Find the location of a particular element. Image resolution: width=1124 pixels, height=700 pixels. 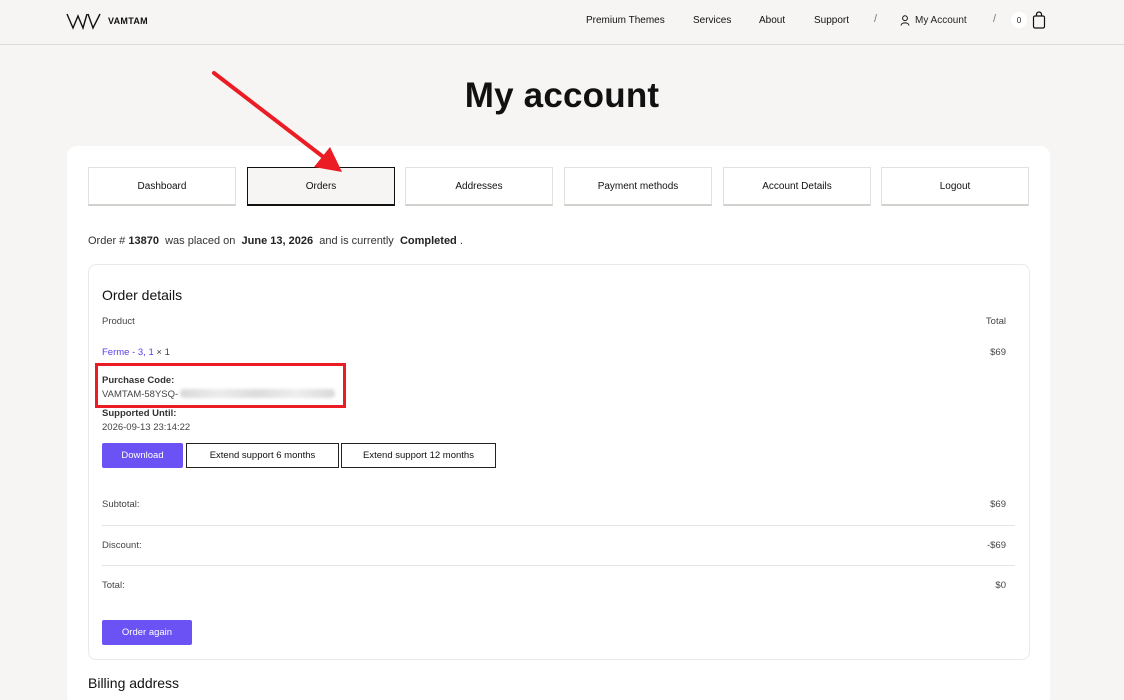

order-date: June 13, 2026 is located at coordinates (277, 241).